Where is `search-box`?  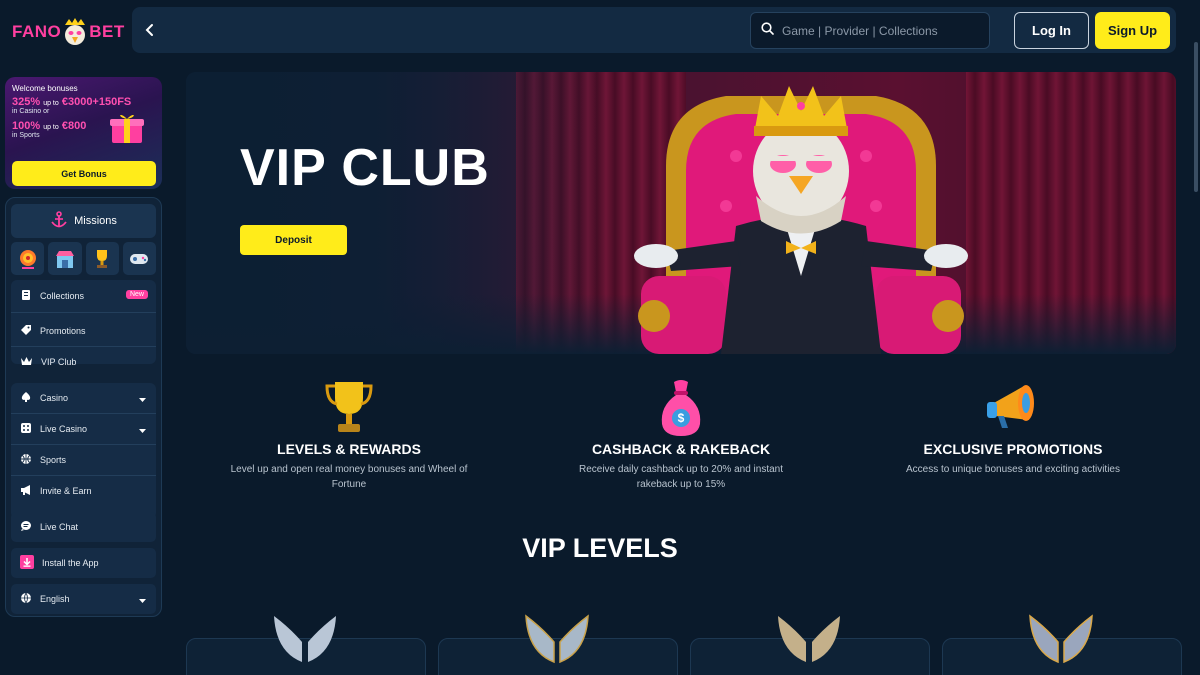
search-box is located at coordinates (870, 30).